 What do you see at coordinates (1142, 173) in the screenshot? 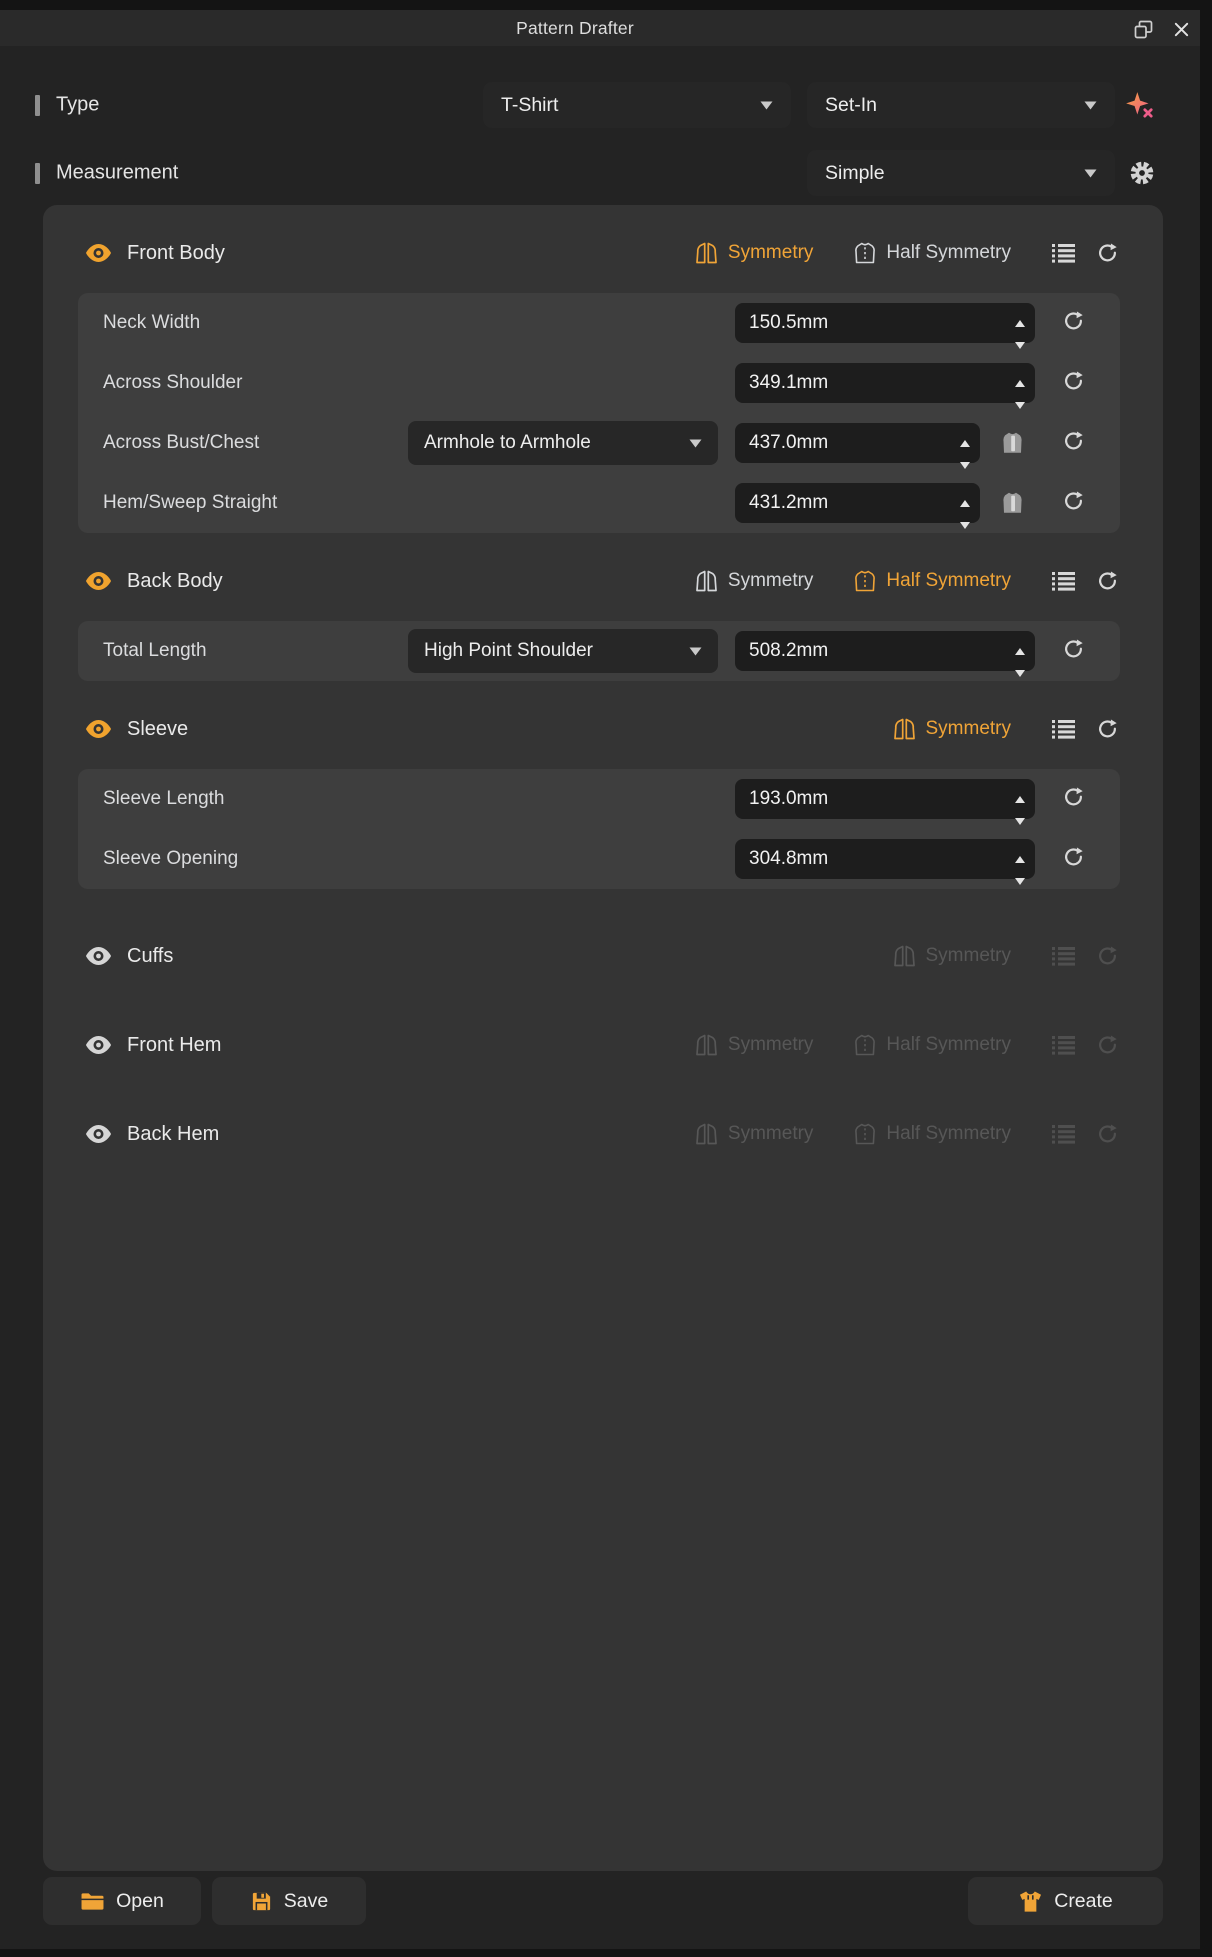
I see `gear-icon` at bounding box center [1142, 173].